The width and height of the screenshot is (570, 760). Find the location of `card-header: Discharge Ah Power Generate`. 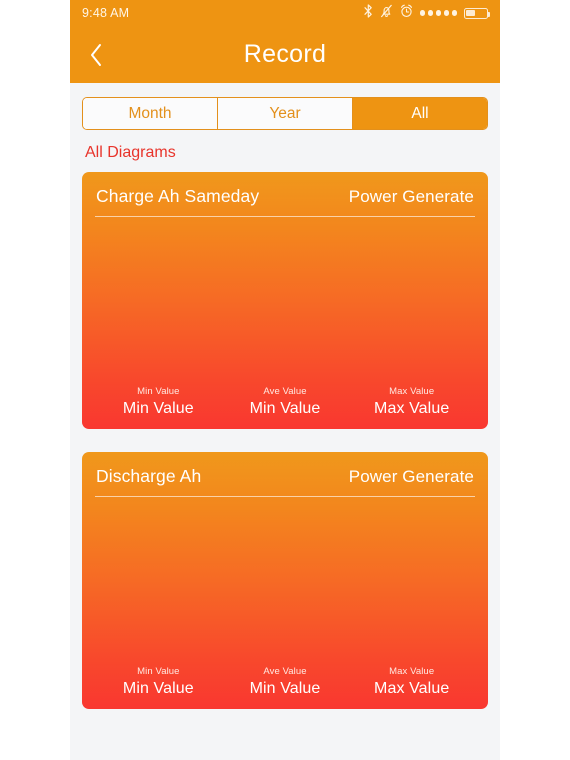

card-header: Discharge Ah Power Generate is located at coordinates (285, 474).